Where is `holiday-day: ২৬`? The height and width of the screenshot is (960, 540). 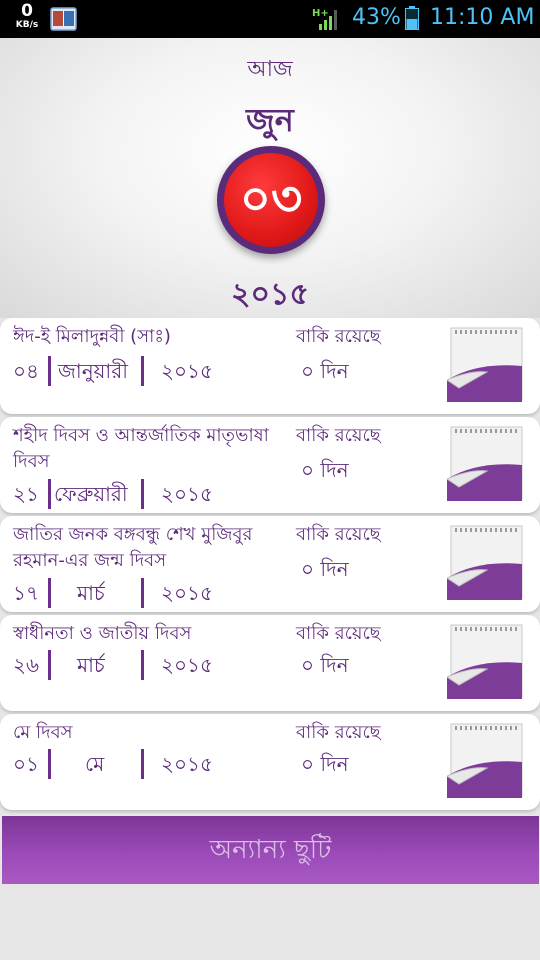 holiday-day: ২৬ is located at coordinates (26, 665).